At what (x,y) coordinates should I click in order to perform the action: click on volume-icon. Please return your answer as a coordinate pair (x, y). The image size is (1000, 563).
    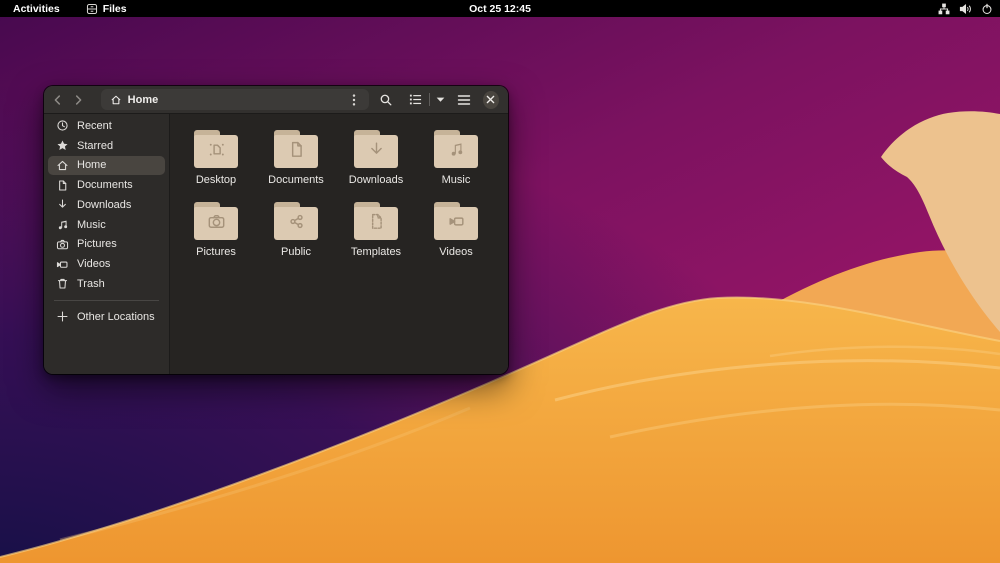
    Looking at the image, I should click on (965, 9).